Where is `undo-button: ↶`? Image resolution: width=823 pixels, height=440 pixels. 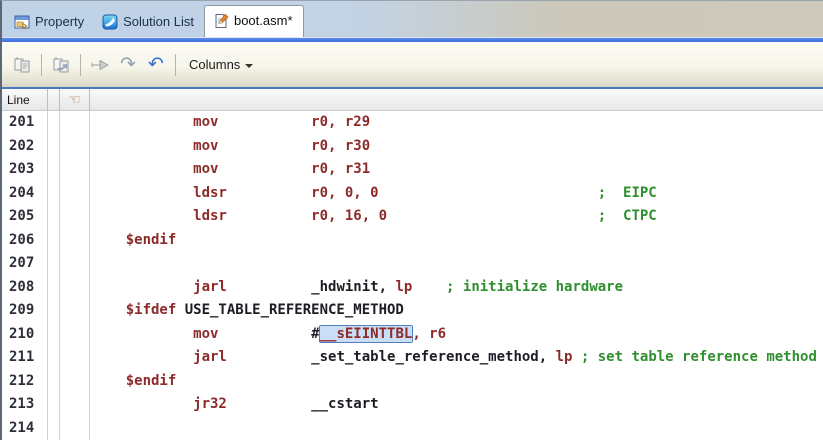 undo-button: ↶ is located at coordinates (156, 65).